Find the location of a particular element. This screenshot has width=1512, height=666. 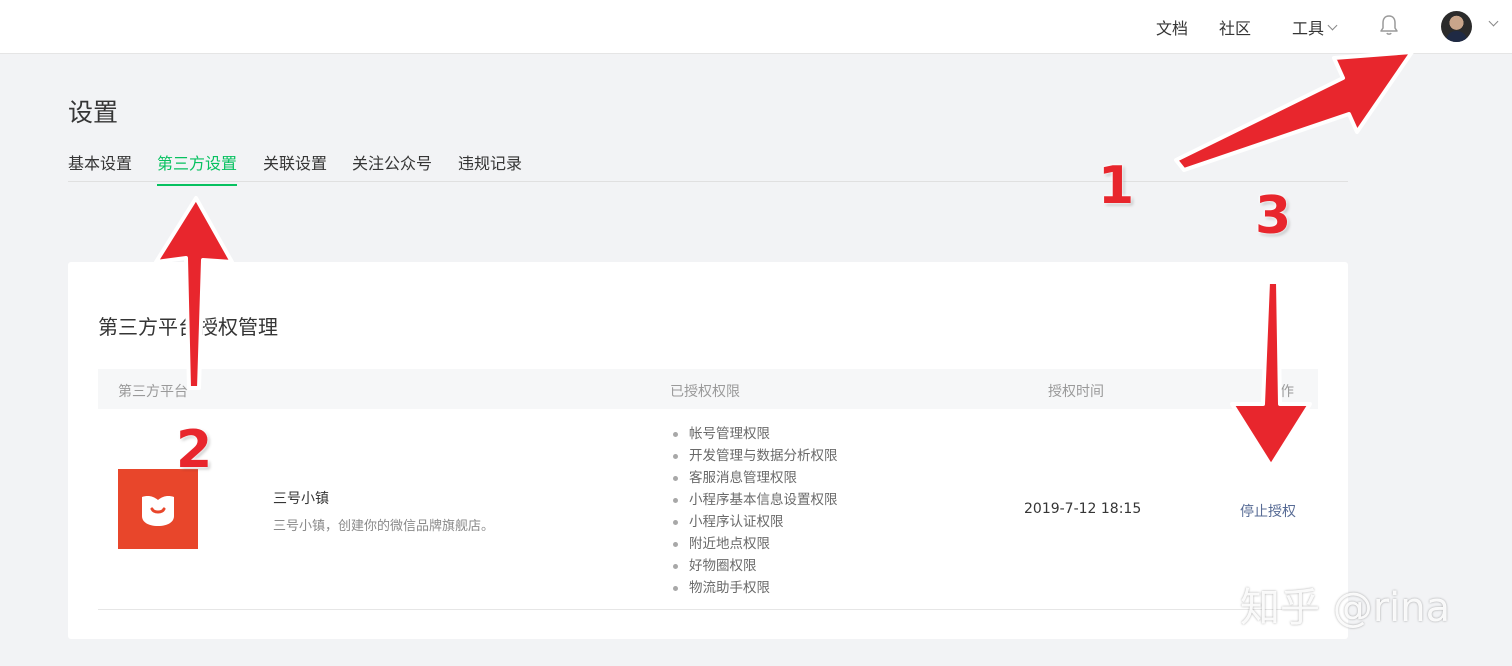

column-header-action: 操作 is located at coordinates (1280, 392).